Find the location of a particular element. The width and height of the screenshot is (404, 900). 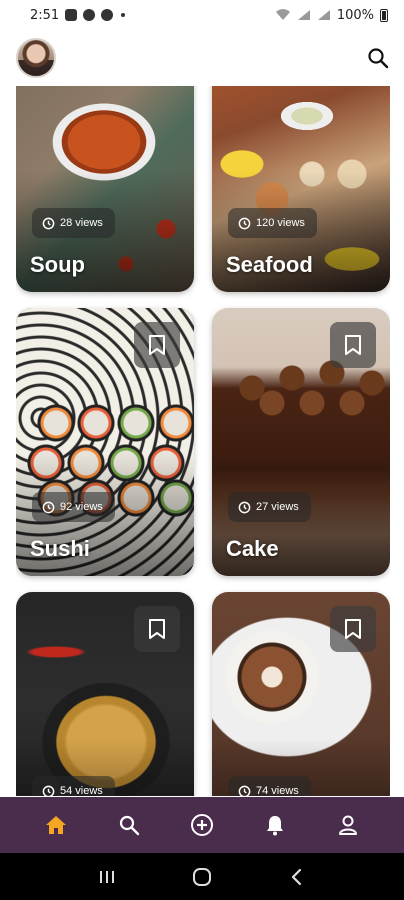

card-noodles: 54 views is located at coordinates (105, 694).